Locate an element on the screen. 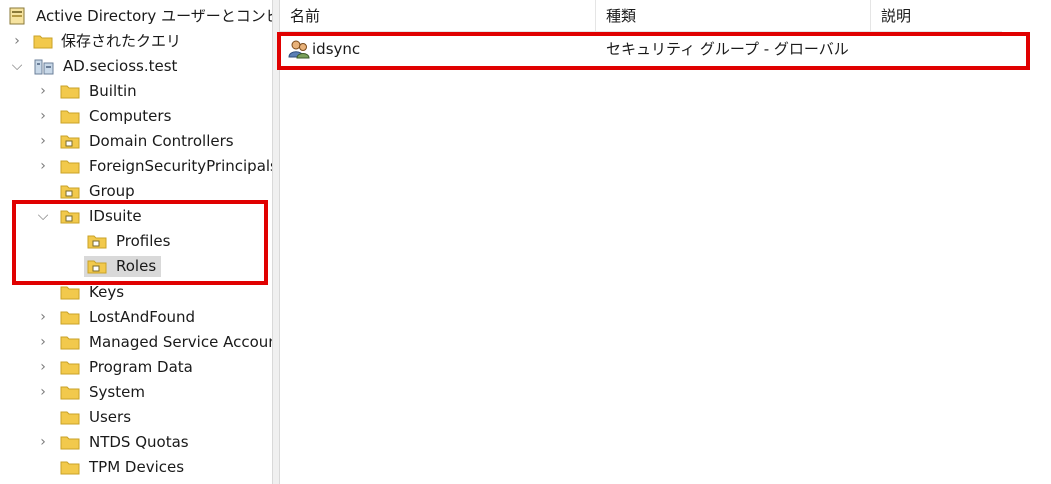  tree-item-label: AD.secioss.test is located at coordinates (120, 66).